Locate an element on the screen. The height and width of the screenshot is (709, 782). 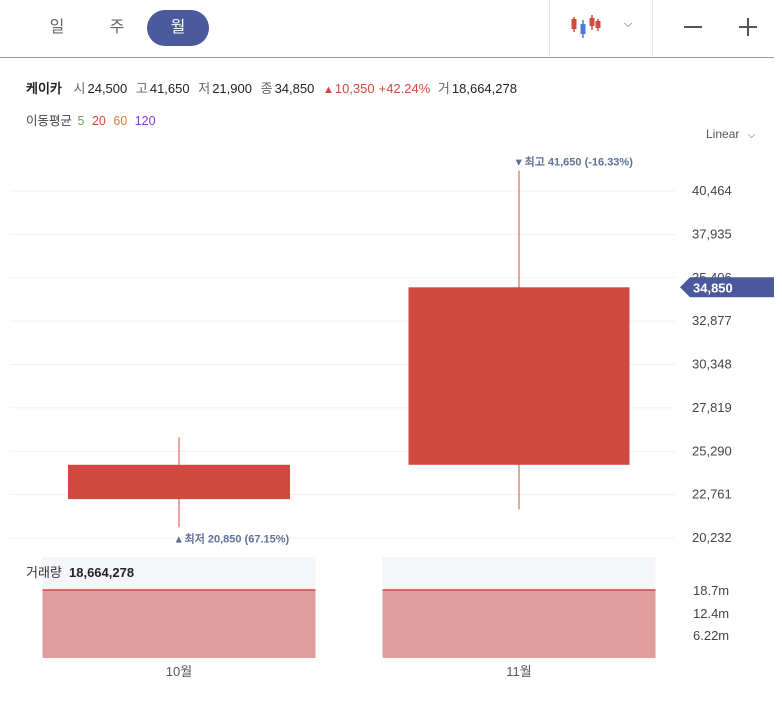
y-tick-label: 37,935 is located at coordinates (712, 233).